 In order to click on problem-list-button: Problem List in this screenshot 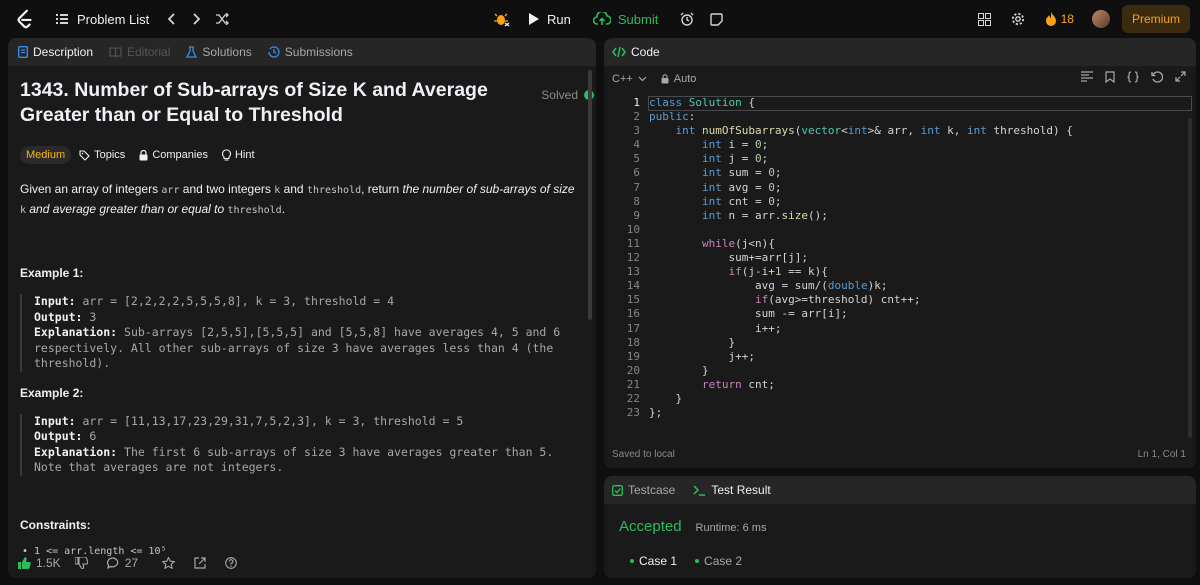, I will do `click(102, 19)`.